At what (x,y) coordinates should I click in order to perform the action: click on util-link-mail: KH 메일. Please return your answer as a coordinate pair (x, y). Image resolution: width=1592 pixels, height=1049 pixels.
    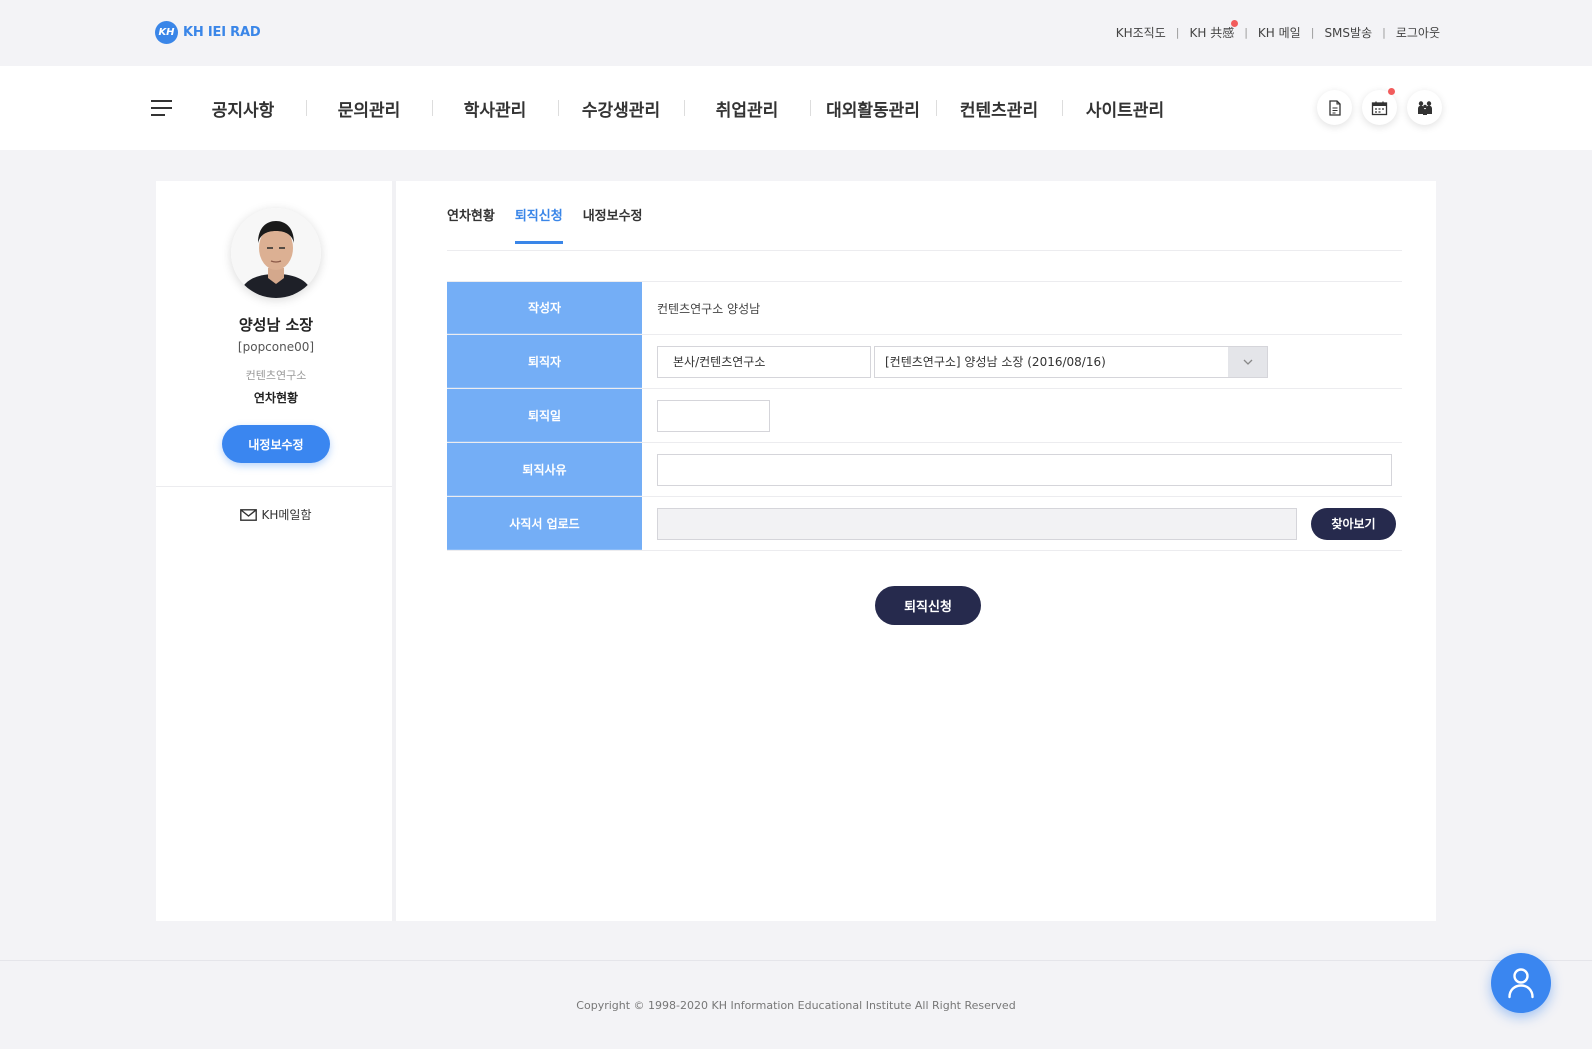
    Looking at the image, I should click on (1279, 32).